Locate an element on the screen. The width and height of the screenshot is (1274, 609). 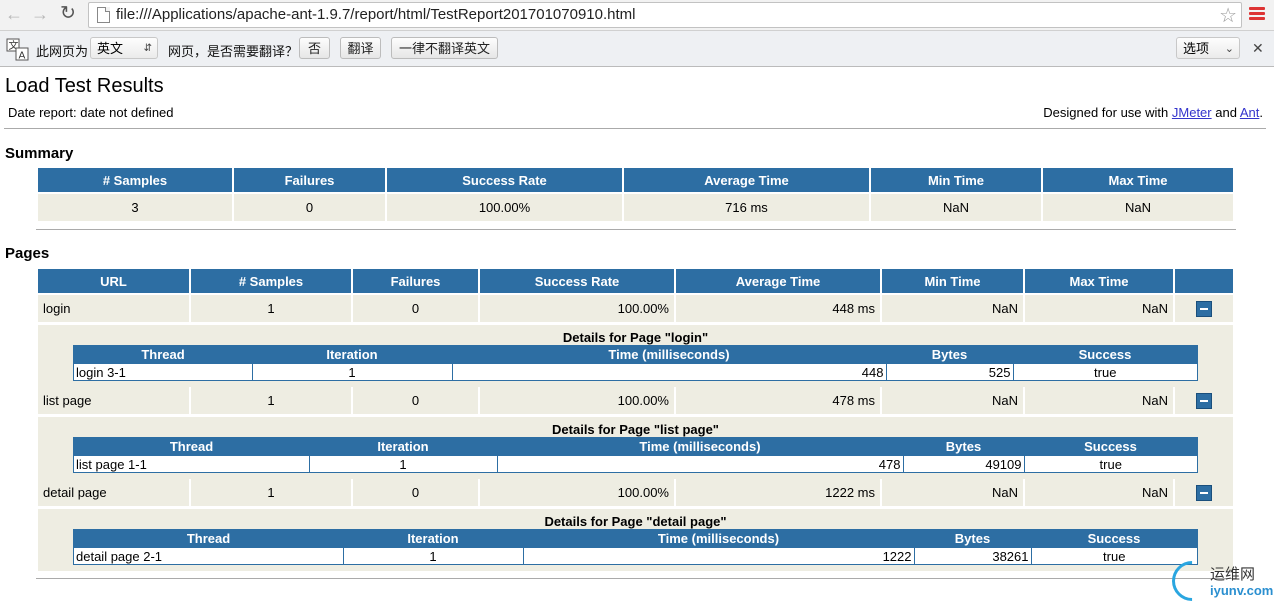
detail-bytes: 525 is located at coordinates (949, 372).